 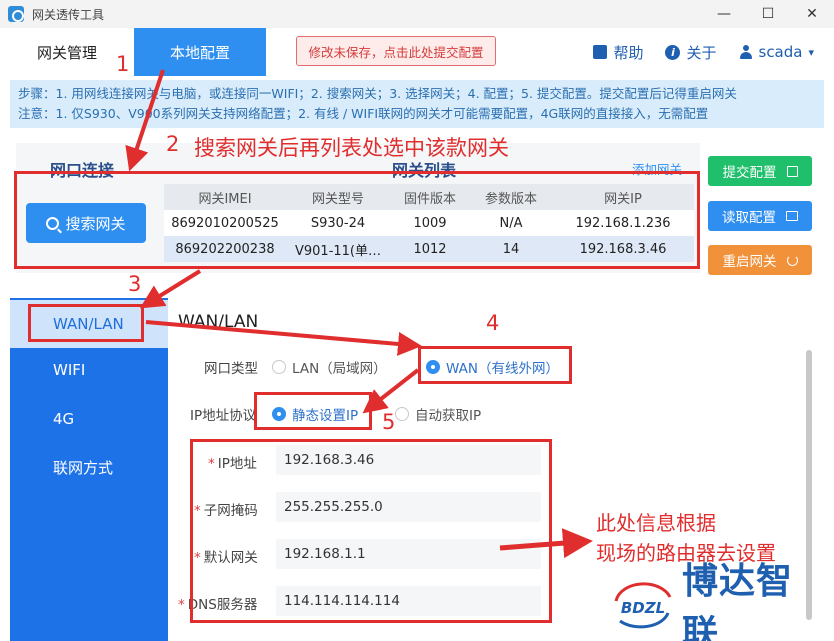 I want to click on tab-gateway-management: 网关管理, so click(x=67, y=52).